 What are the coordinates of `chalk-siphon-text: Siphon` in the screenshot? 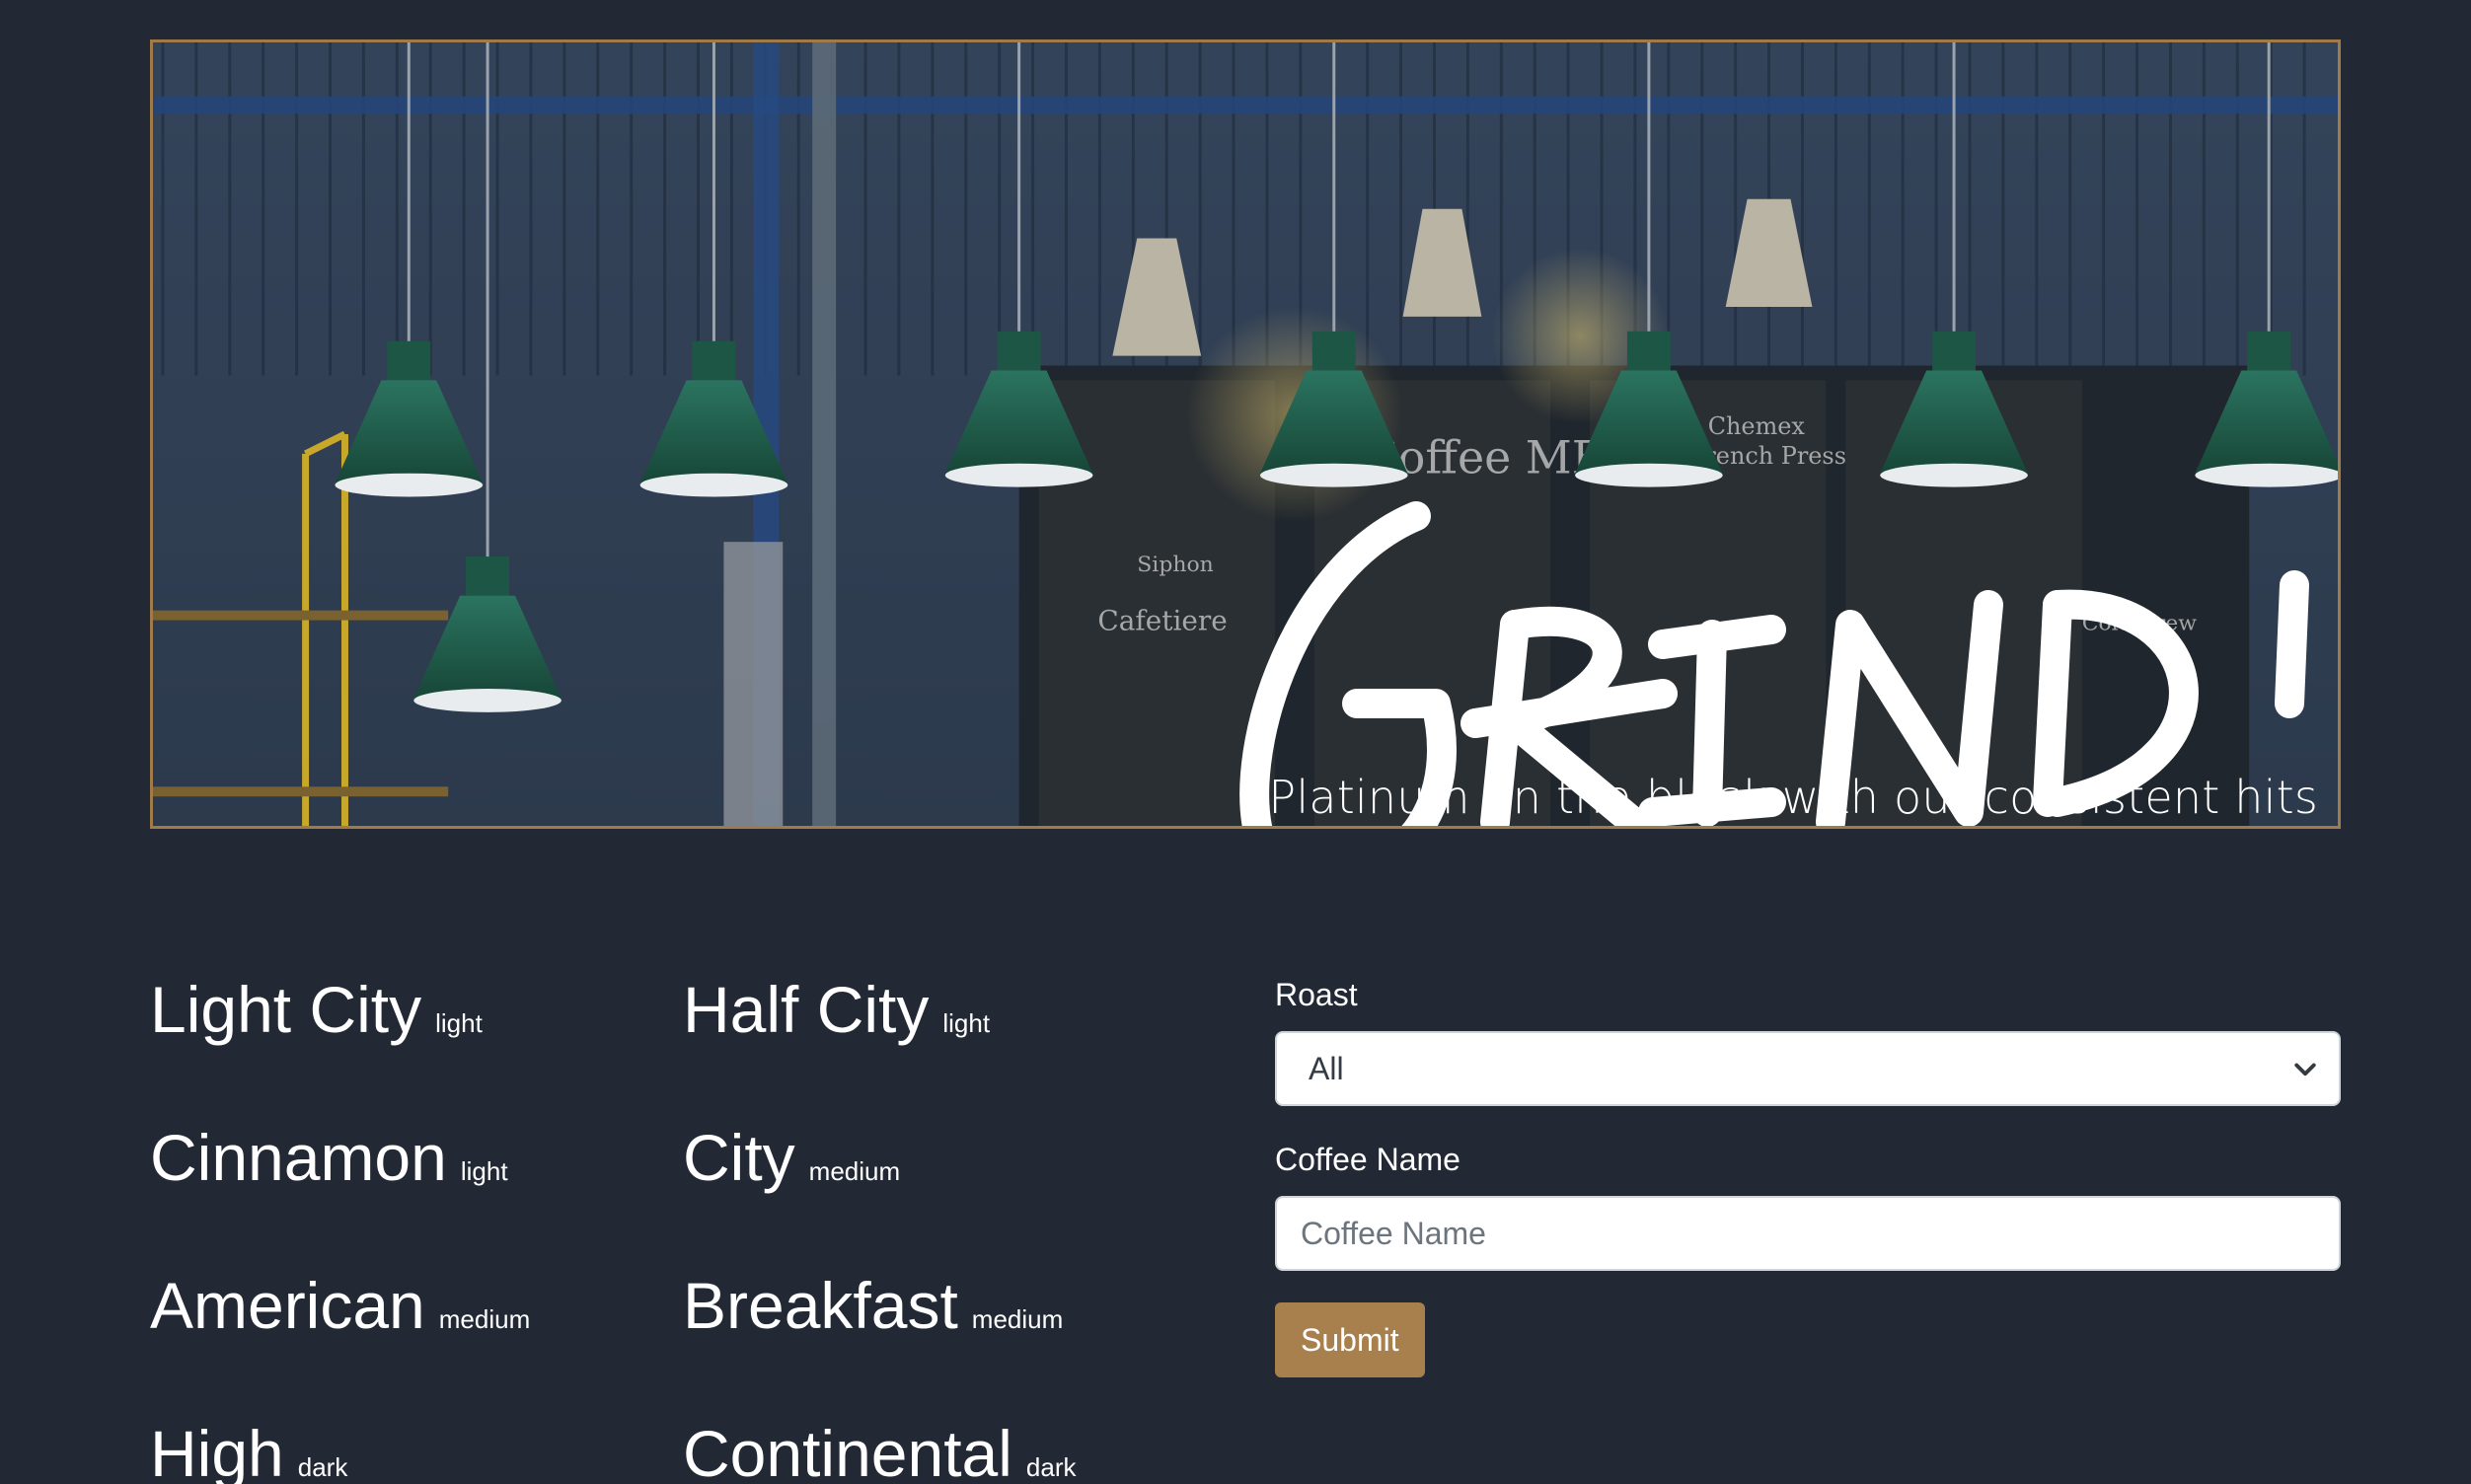 It's located at (1175, 565).